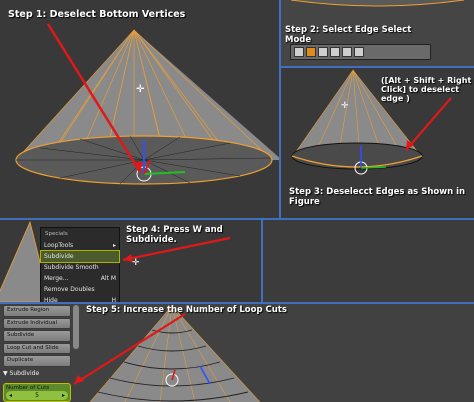 This screenshot has height=402, width=474. I want to click on menu-item-merge: Merge... Alt M, so click(80, 278).